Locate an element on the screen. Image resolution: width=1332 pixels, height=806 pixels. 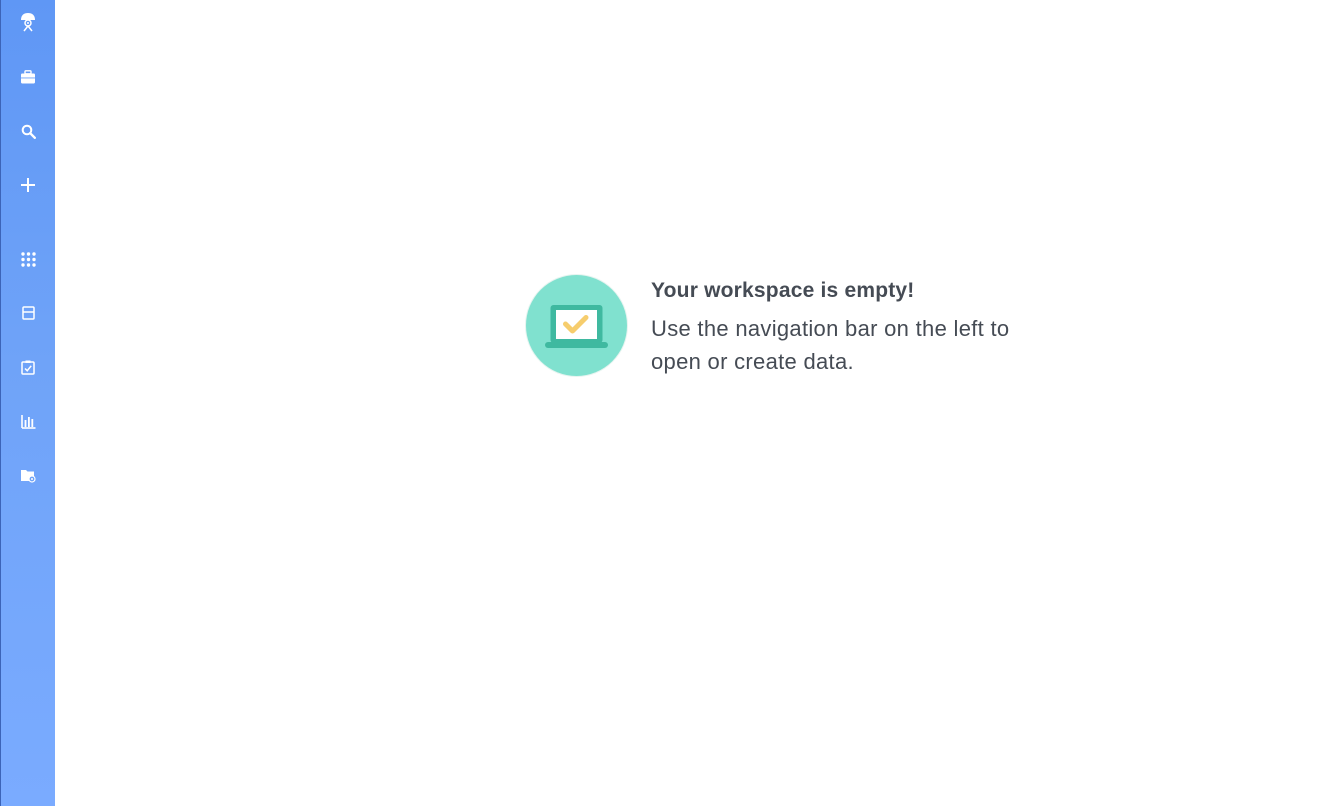
search-icon is located at coordinates (28, 131).